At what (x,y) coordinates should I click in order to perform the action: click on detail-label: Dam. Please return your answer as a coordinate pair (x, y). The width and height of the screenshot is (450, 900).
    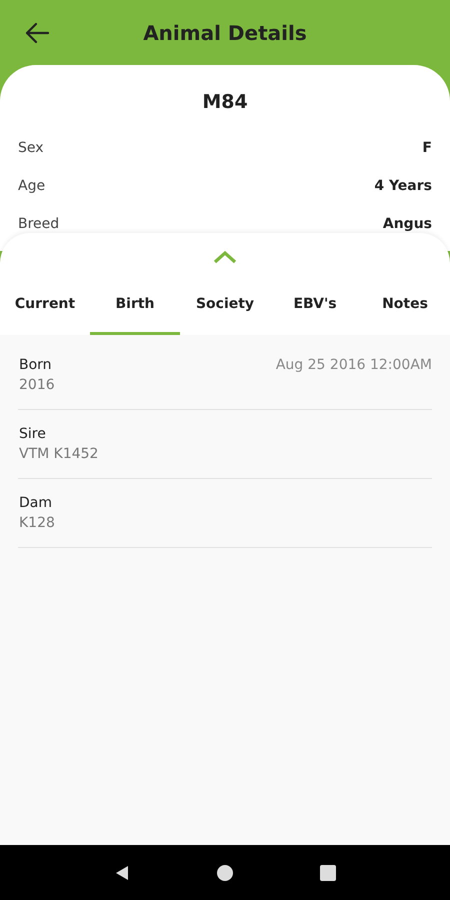
    Looking at the image, I should click on (36, 503).